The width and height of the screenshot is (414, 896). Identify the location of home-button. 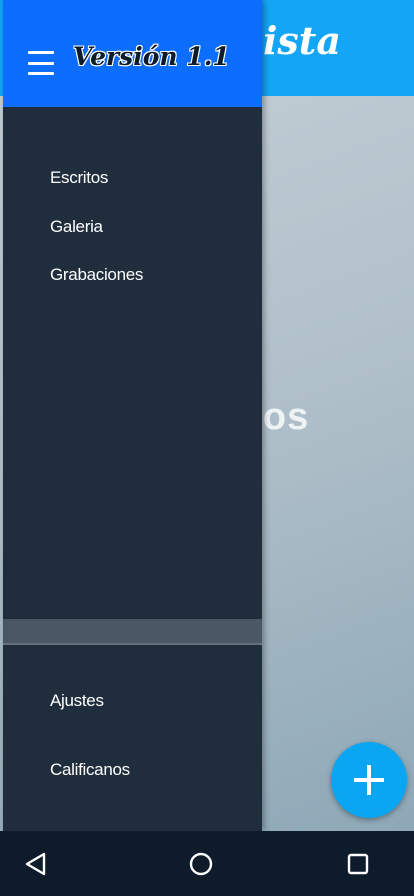
(201, 864).